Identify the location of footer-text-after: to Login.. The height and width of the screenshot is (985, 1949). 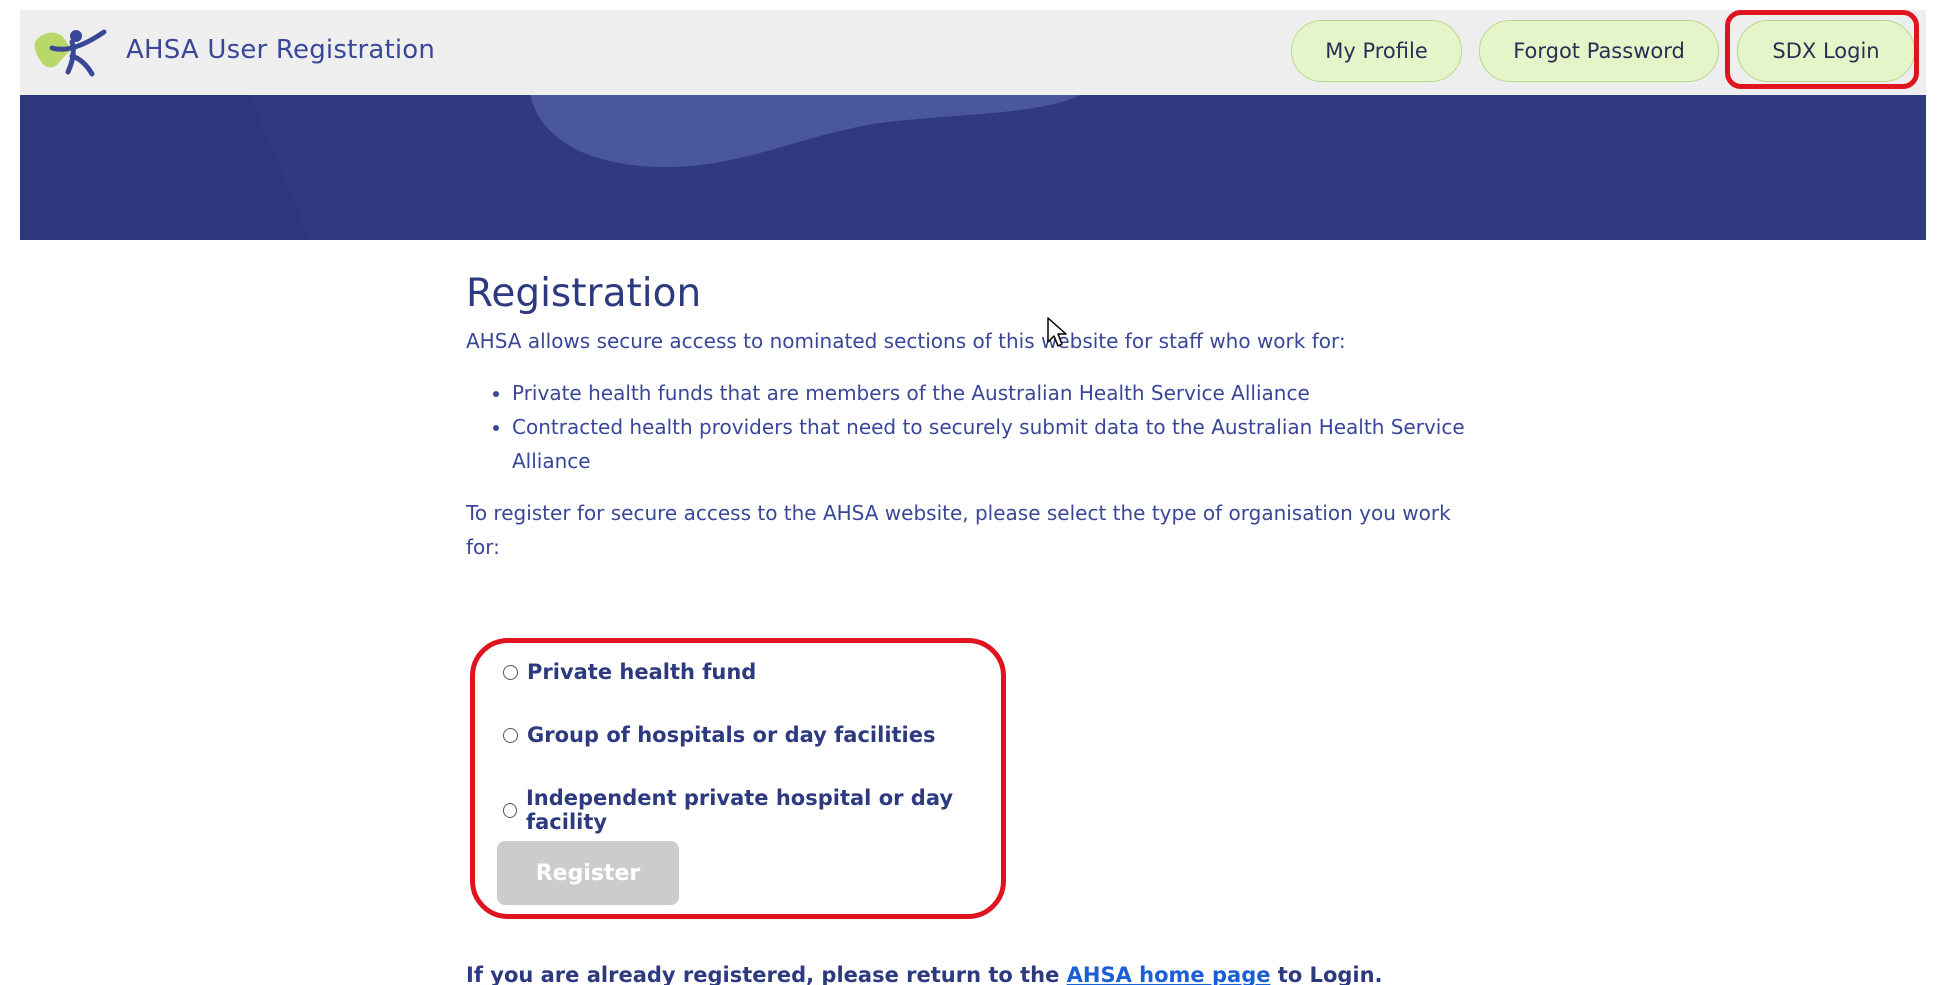
(1326, 974).